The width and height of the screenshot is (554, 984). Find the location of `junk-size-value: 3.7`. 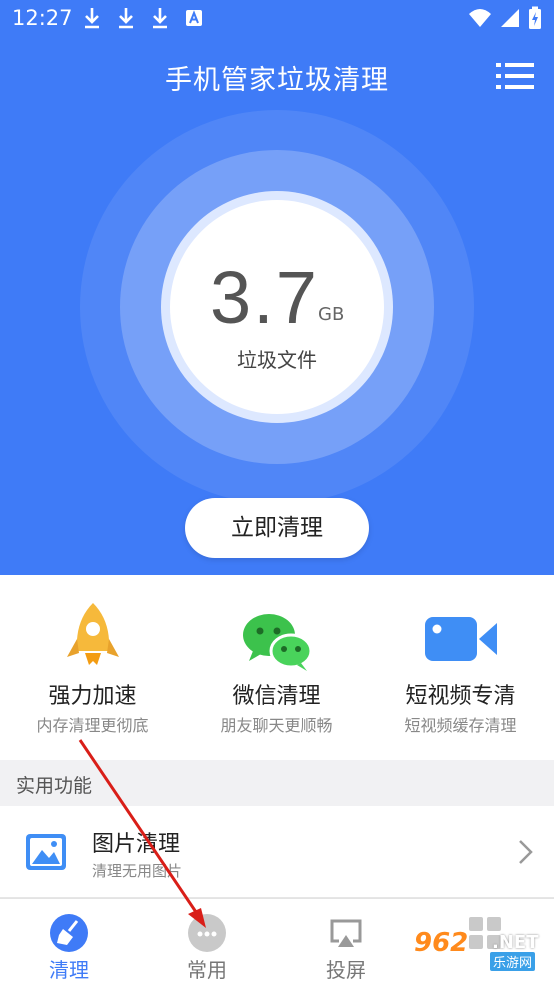

junk-size-value: 3.7 is located at coordinates (264, 297).